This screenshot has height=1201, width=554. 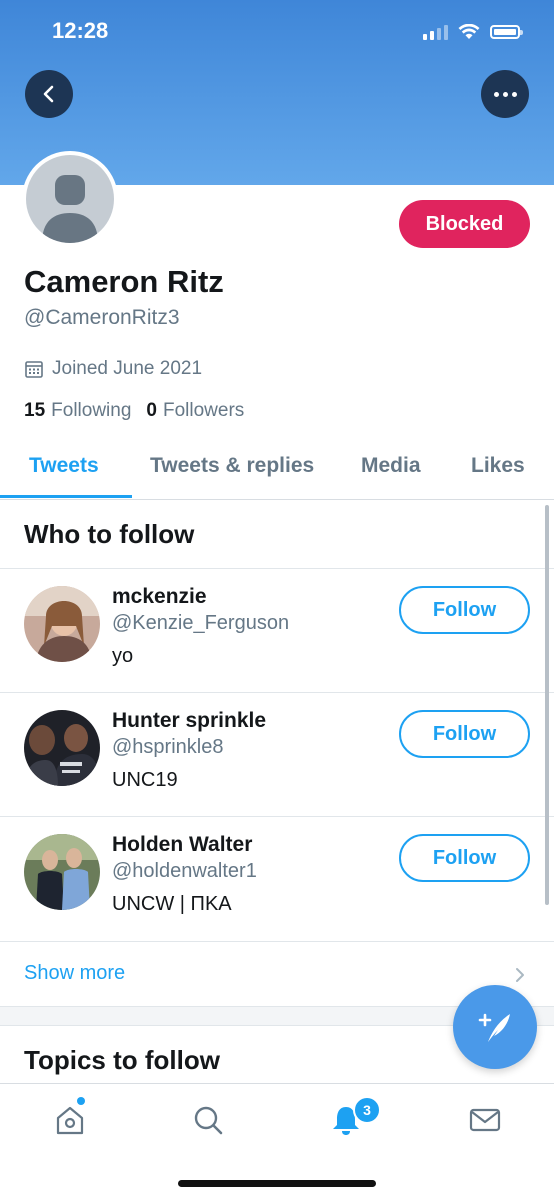 I want to click on home-indicator, so click(x=277, y=1183).